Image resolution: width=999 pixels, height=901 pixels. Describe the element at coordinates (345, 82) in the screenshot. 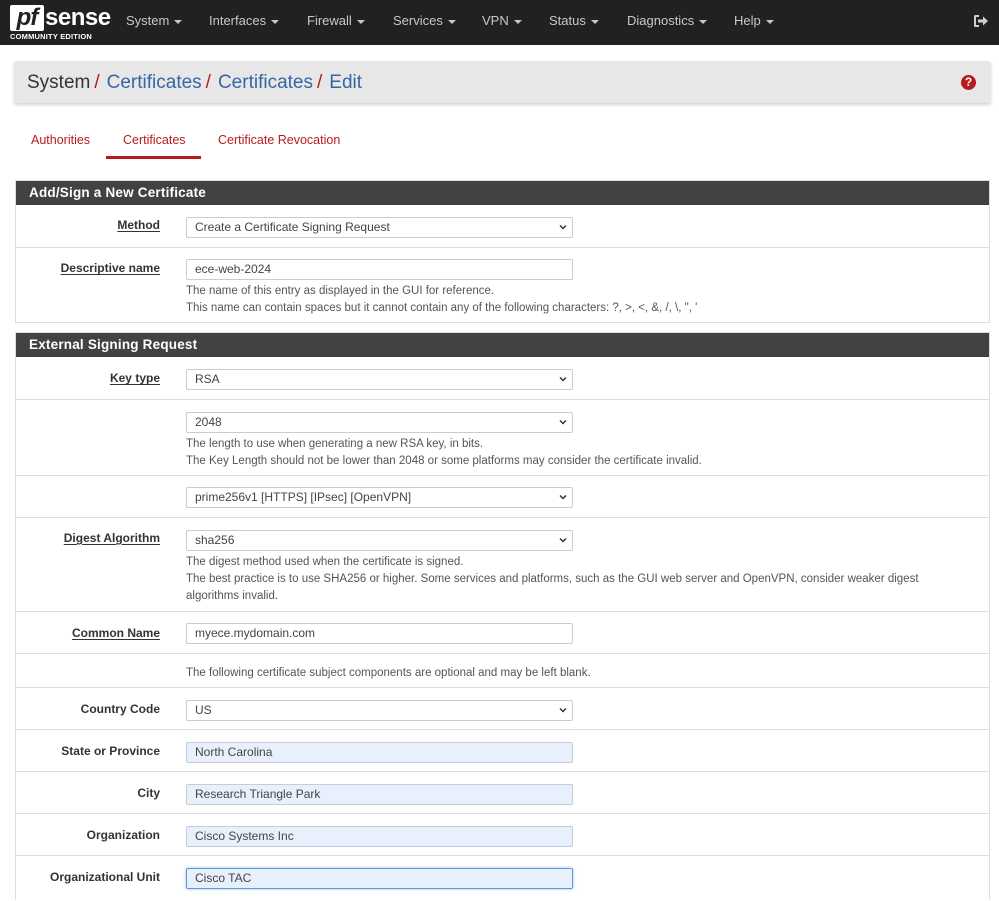

I see `breadcrumb-link-edit: Edit` at that location.